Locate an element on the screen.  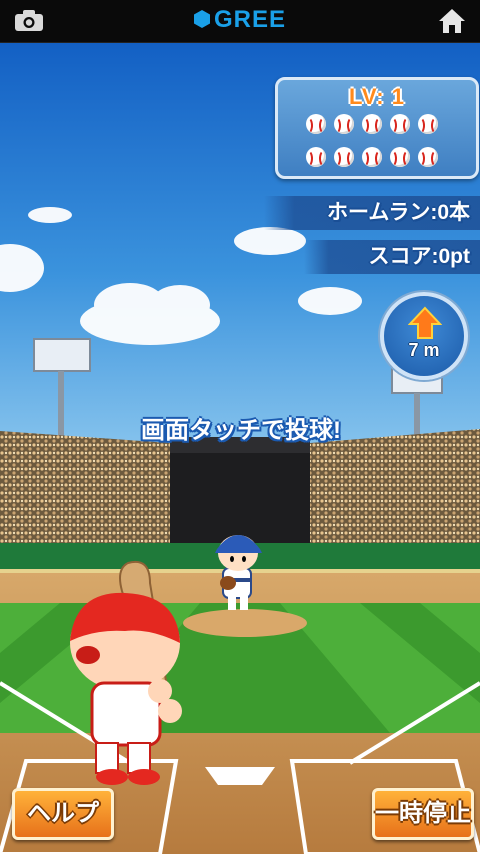
gree-logo: GREE is located at coordinates (240, 20).